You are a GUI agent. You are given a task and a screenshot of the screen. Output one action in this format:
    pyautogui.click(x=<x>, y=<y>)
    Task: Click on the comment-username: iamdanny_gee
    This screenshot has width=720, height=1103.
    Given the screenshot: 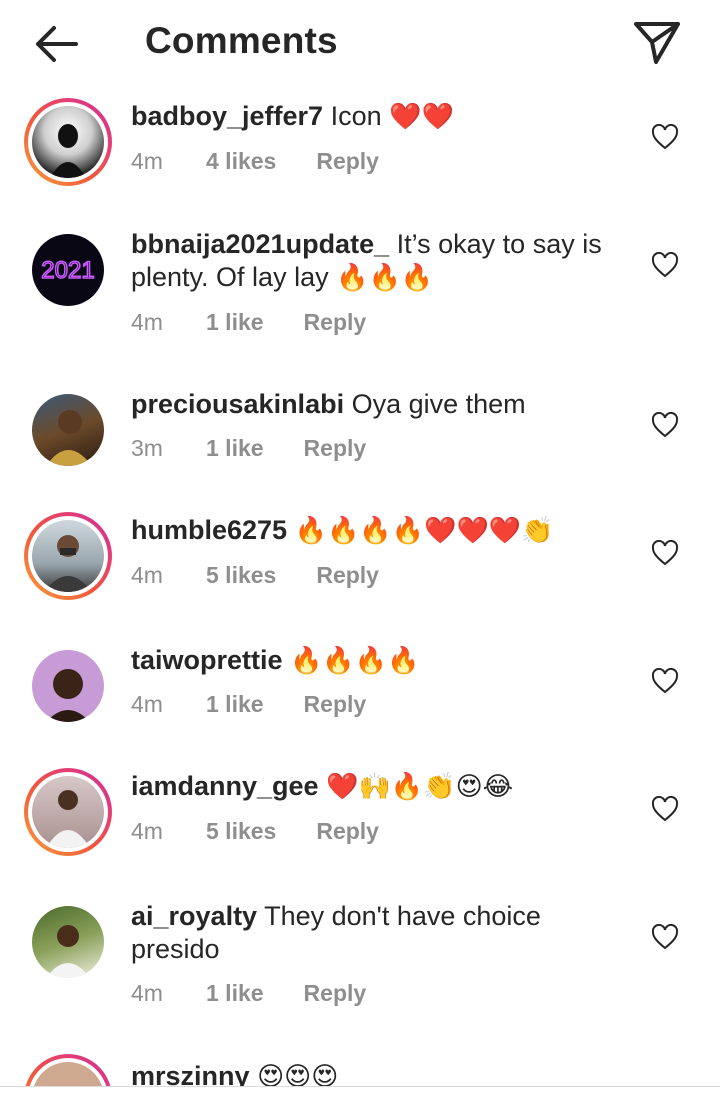 What is the action you would take?
    pyautogui.click(x=225, y=786)
    